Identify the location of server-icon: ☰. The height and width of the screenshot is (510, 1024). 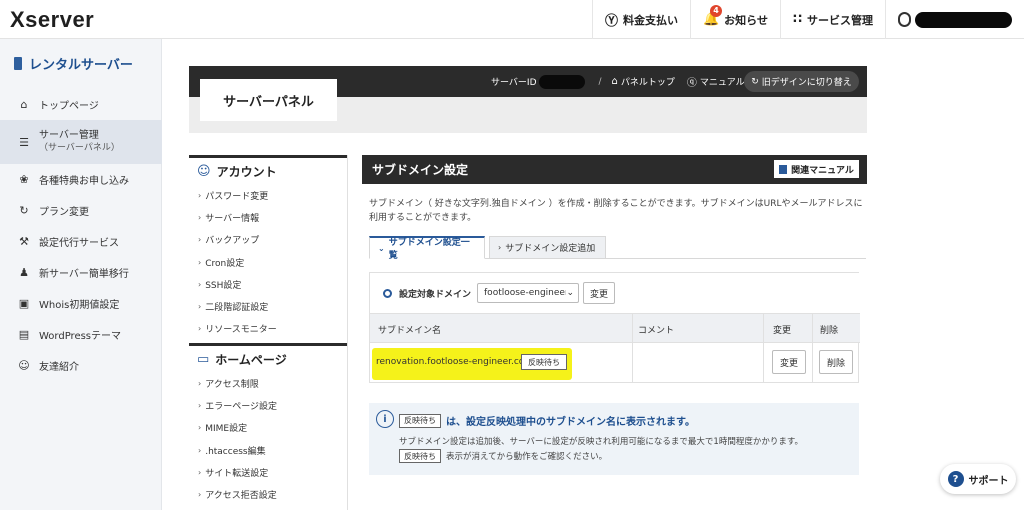
(24, 142).